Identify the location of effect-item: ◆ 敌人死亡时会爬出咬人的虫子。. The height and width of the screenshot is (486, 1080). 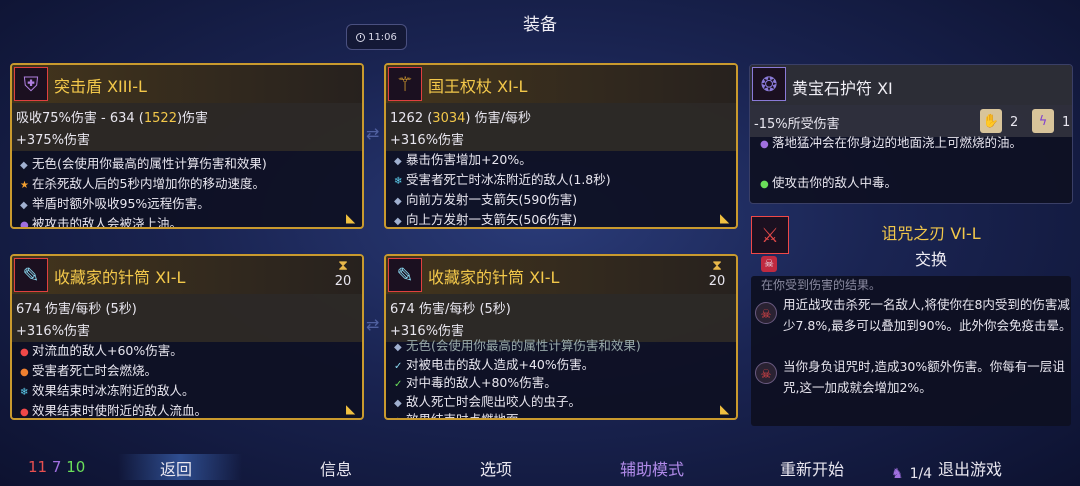
(561, 403).